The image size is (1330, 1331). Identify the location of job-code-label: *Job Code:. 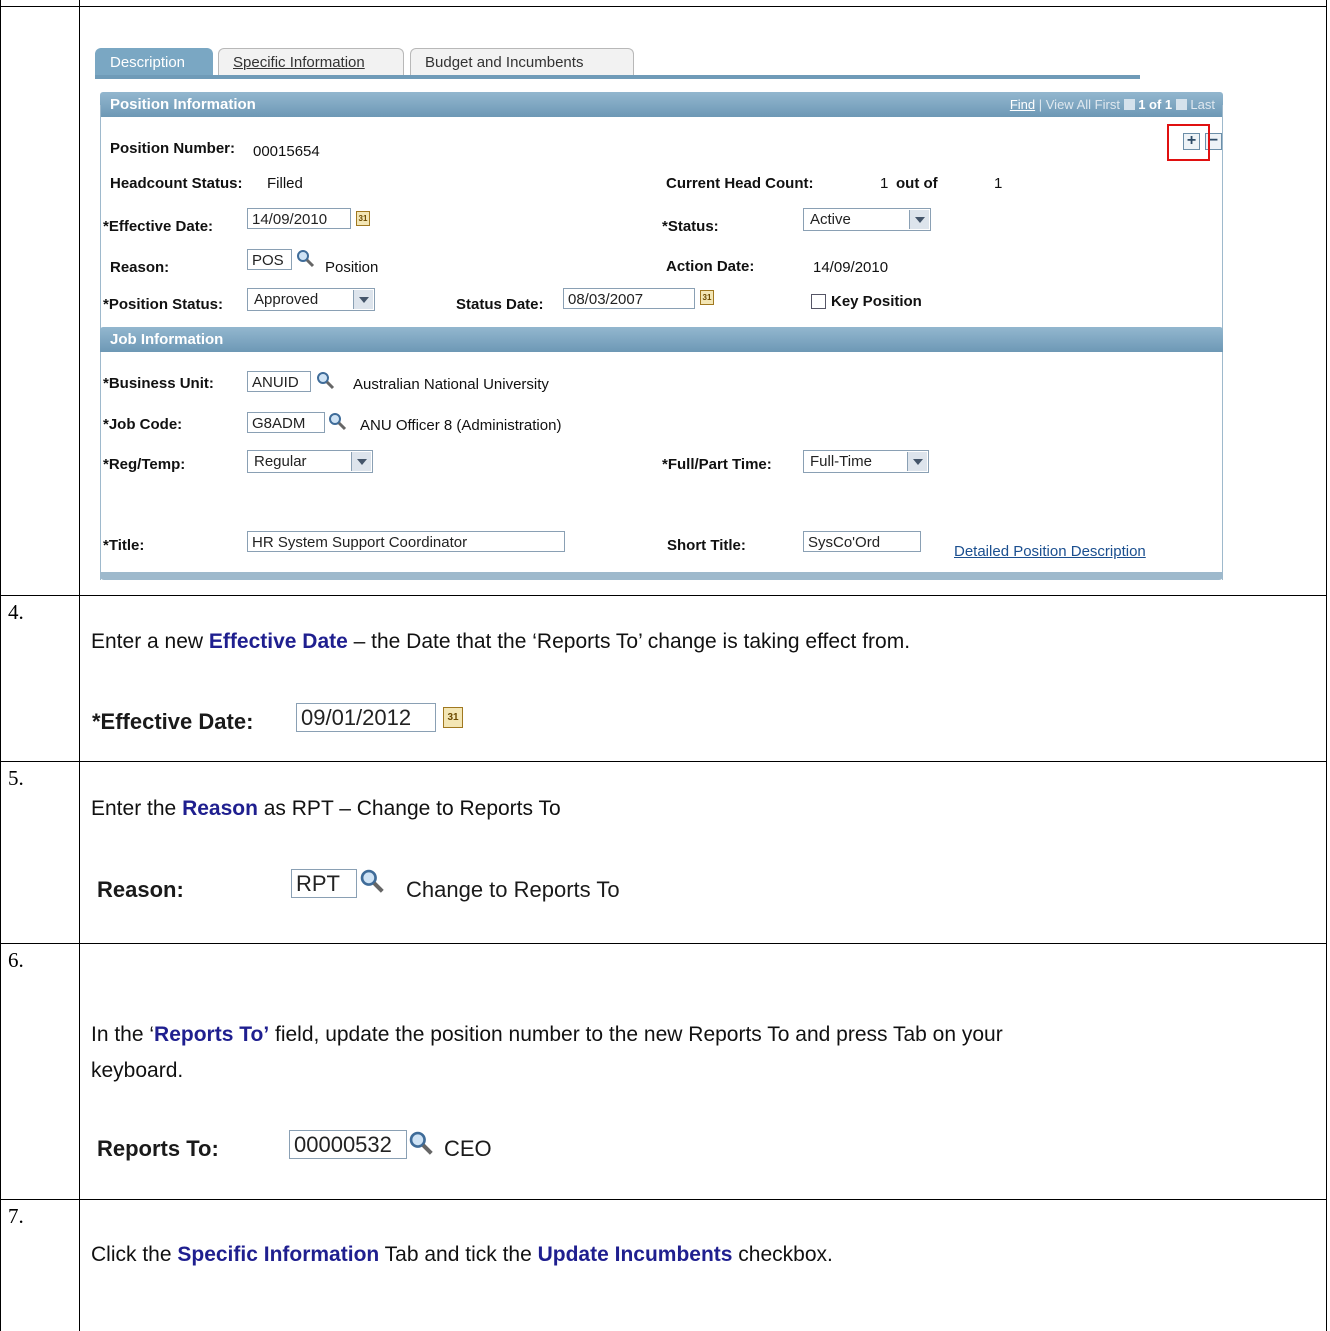
(143, 424).